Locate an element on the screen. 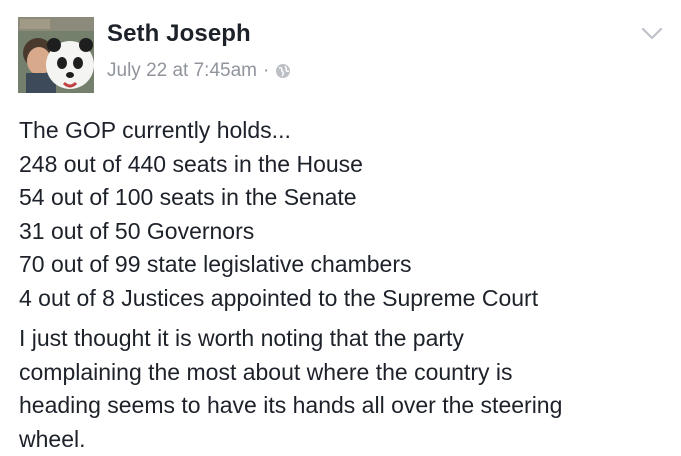 This screenshot has height=456, width=681. post-timestamp: July 22 at 7:45am is located at coordinates (182, 71).